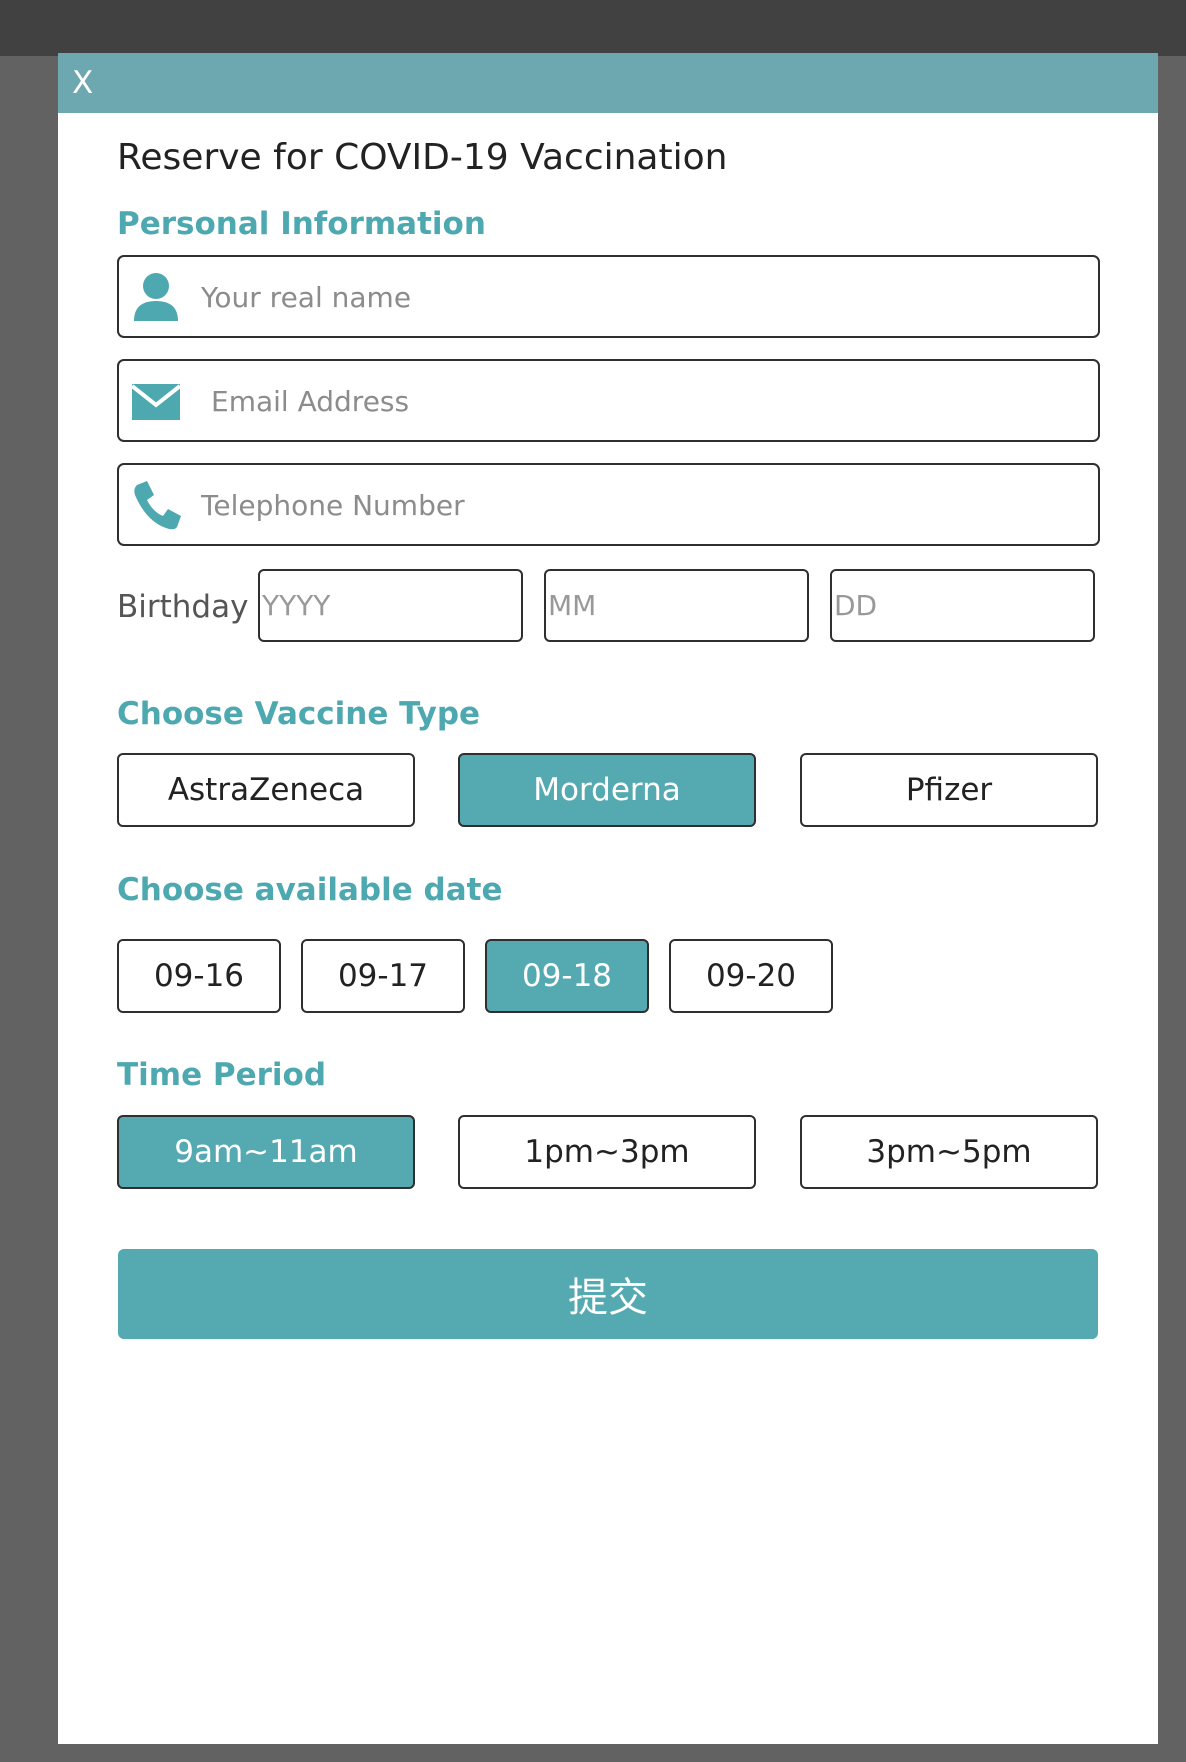  What do you see at coordinates (949, 790) in the screenshot?
I see `vaccine-option-pfizer: Pfizer` at bounding box center [949, 790].